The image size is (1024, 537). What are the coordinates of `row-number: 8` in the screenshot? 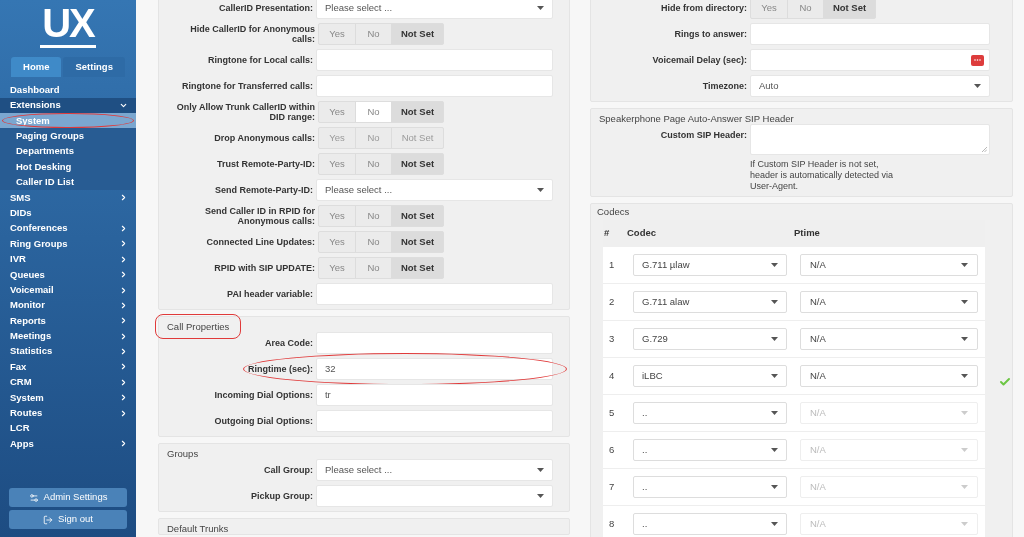 It's located at (612, 523).